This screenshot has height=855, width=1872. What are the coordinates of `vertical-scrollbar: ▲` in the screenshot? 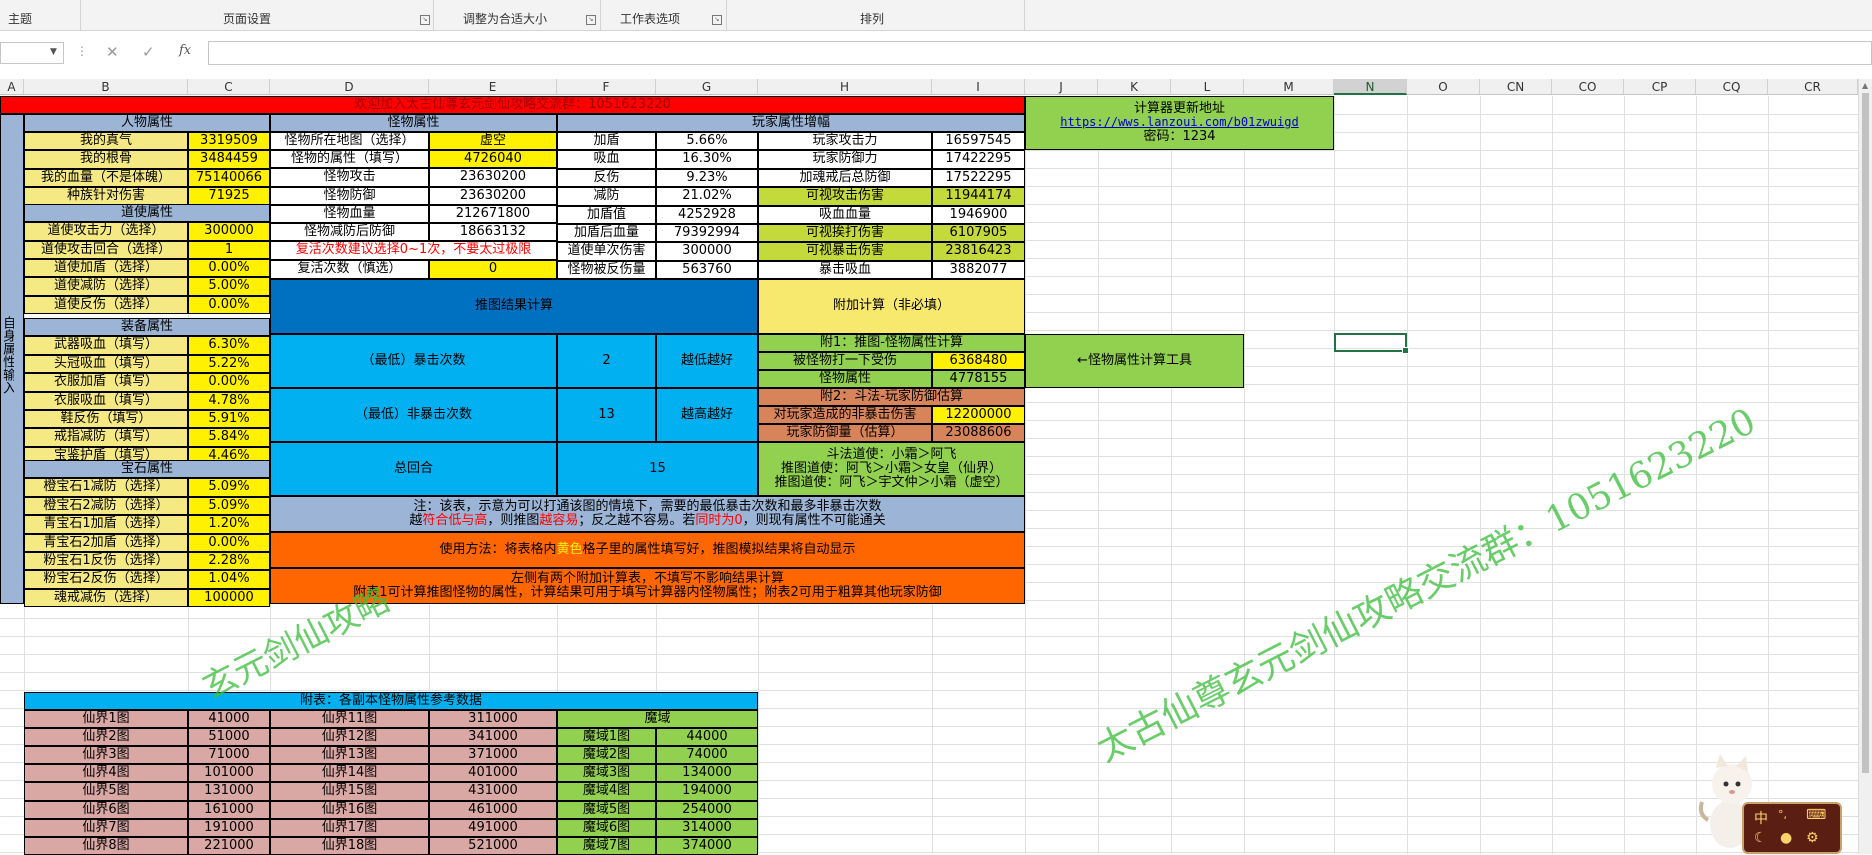 It's located at (1865, 466).